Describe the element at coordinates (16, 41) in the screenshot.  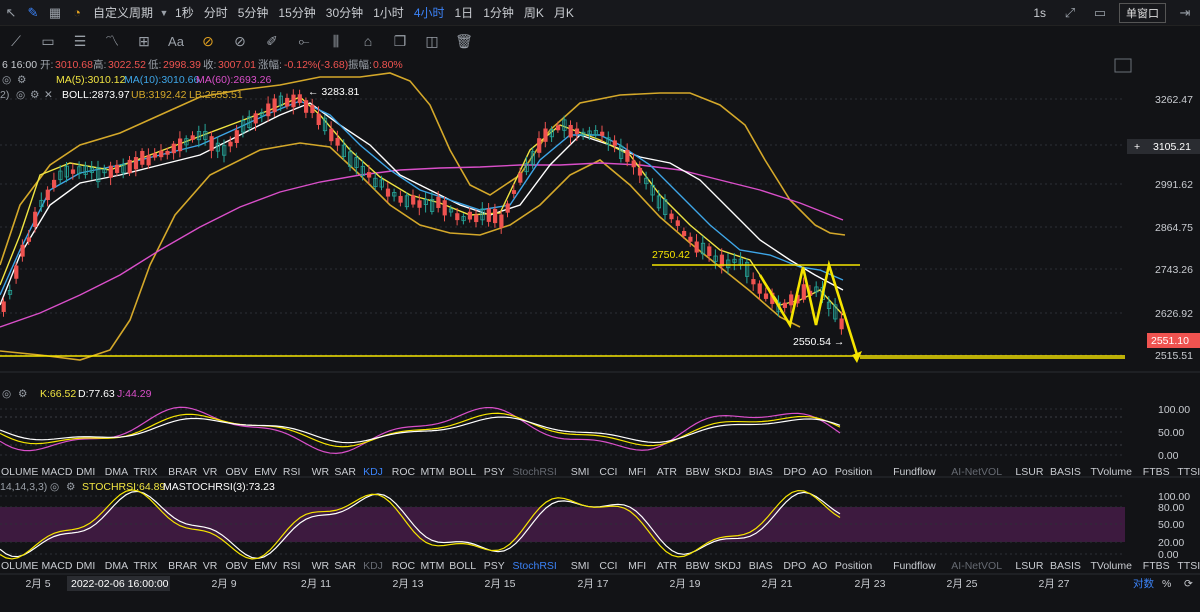
I see `trend-line-icon: ⟋` at that location.